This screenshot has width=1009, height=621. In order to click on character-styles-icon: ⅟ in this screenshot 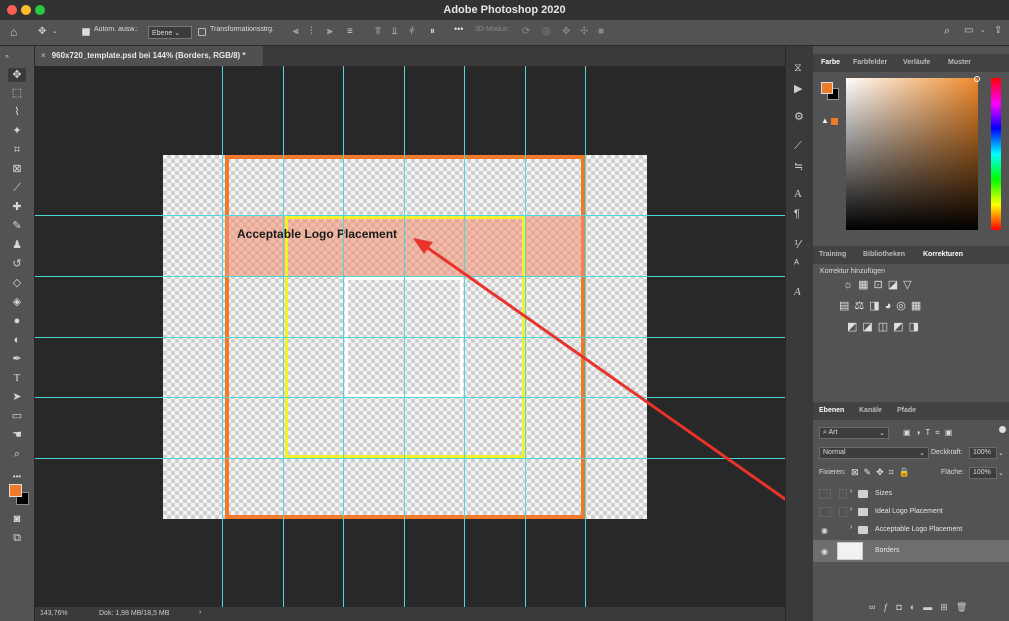, I will do `click(797, 244)`.